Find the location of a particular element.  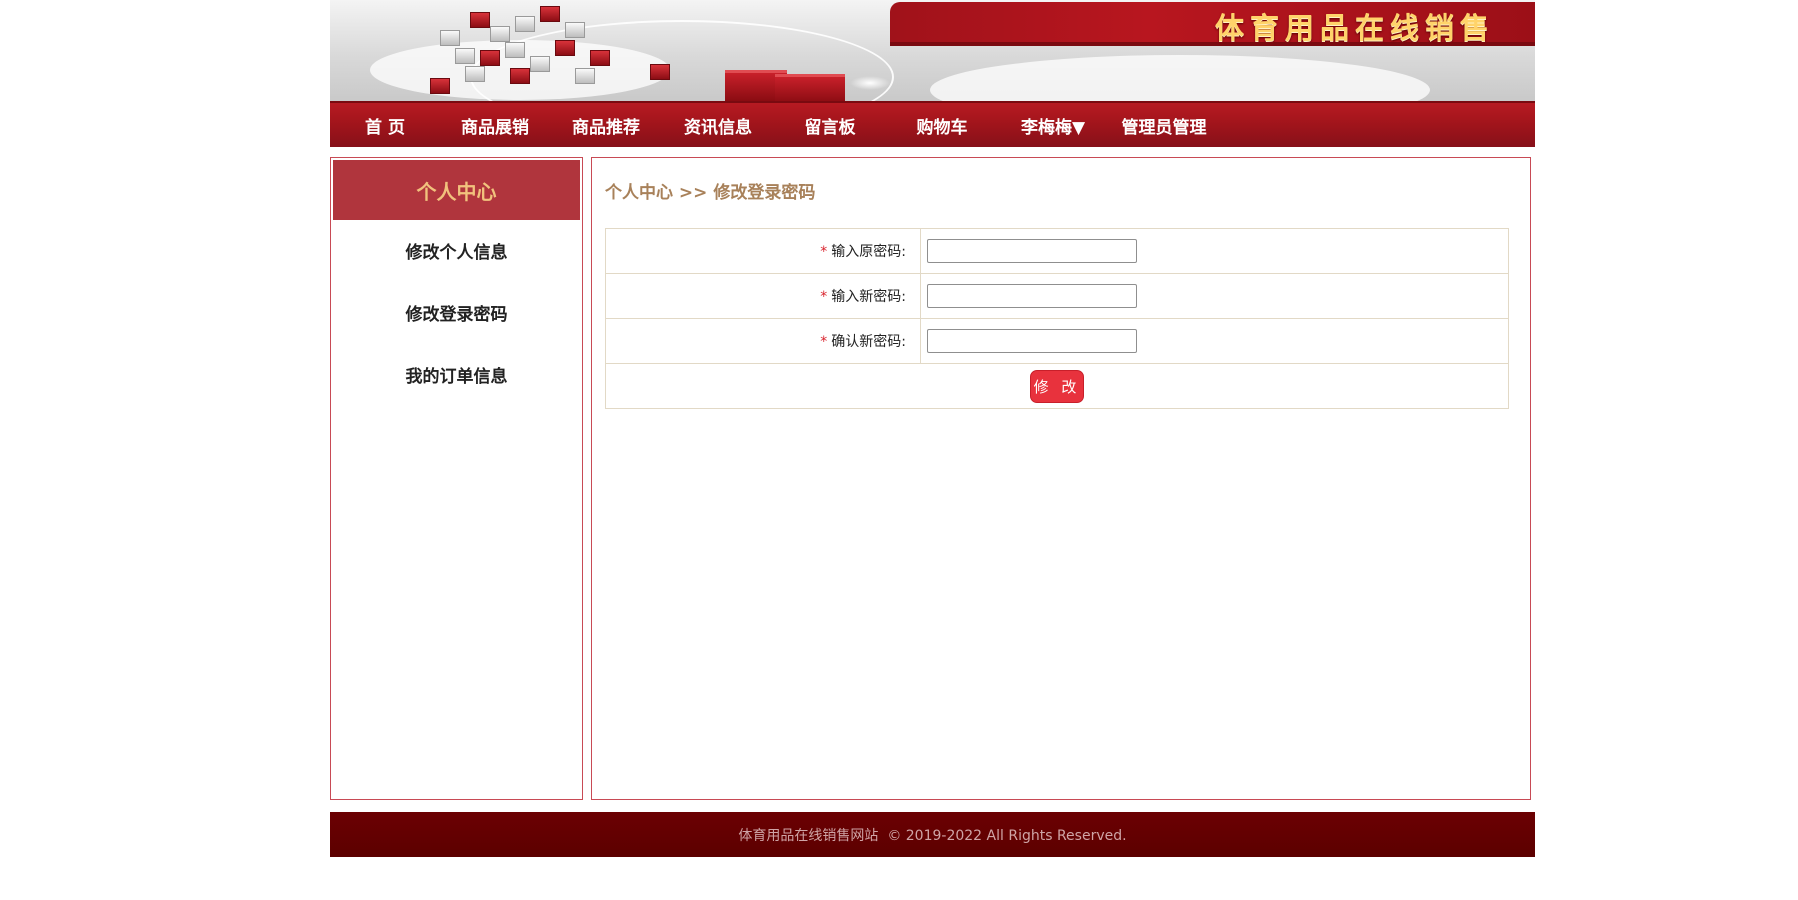

new-password-label: 输入新密码: is located at coordinates (868, 297).